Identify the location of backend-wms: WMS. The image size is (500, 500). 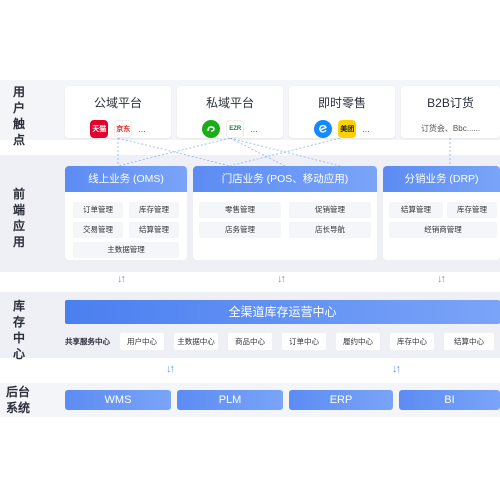
(118, 400).